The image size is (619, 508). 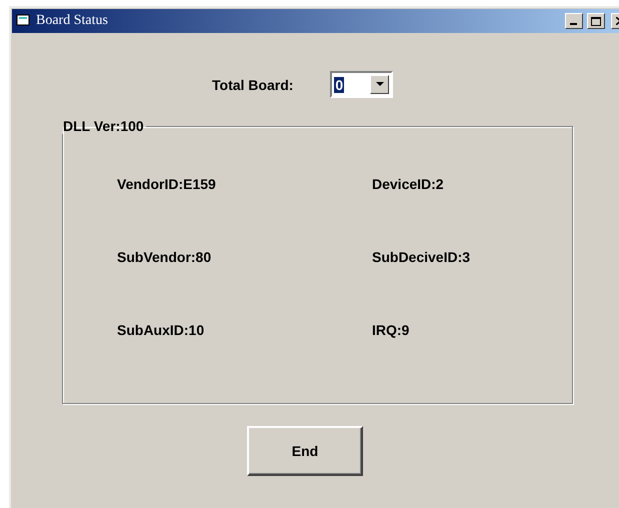 I want to click on end-button: End, so click(x=305, y=451).